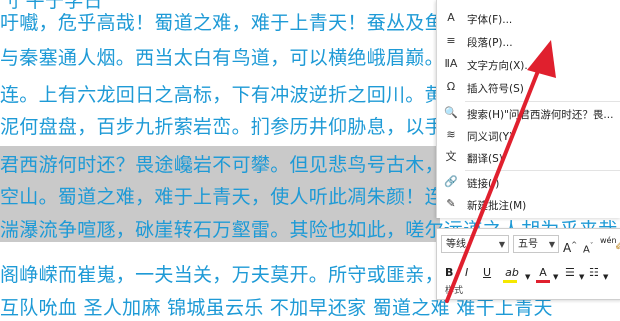 The image size is (620, 321). Describe the element at coordinates (493, 183) in the screenshot. I see `annotation-arrow-shaft` at that location.